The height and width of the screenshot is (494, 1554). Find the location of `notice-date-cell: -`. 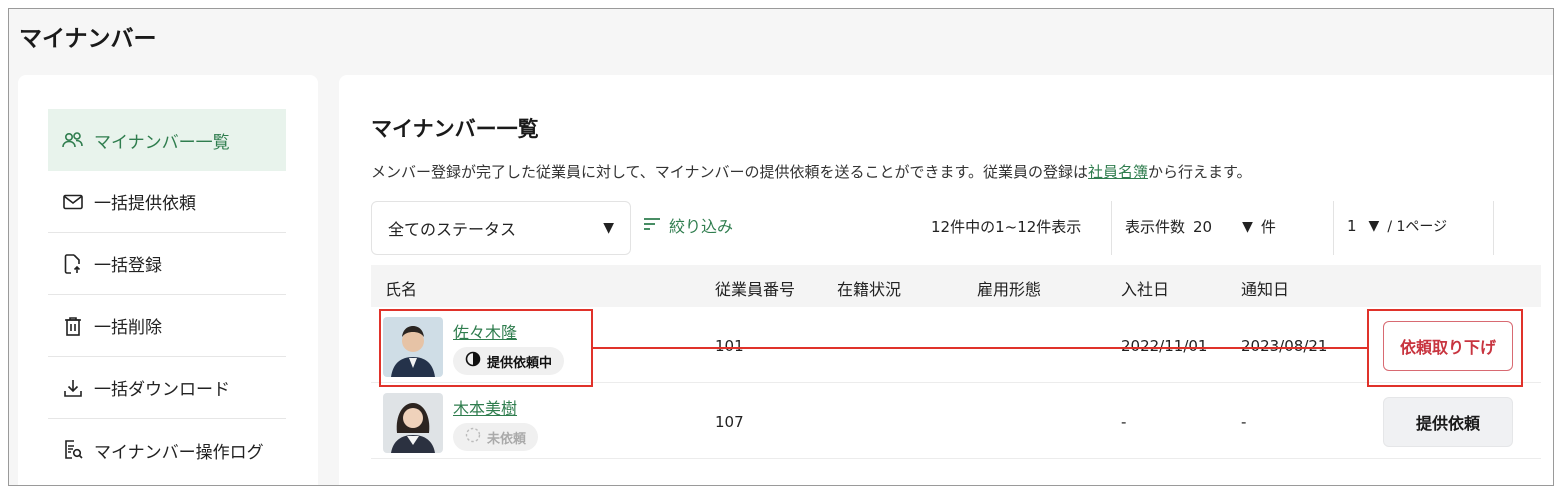

notice-date-cell: - is located at coordinates (1244, 422).